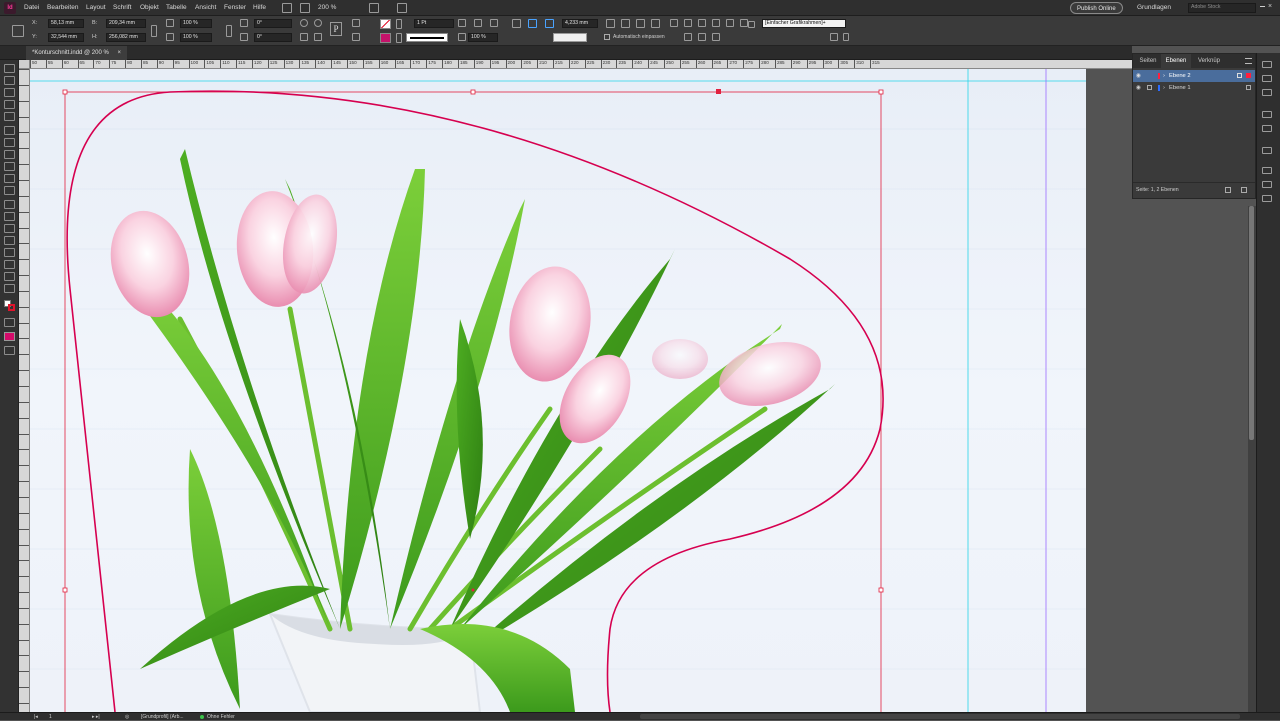  I want to click on frame-fitting-preview, so click(570, 37).